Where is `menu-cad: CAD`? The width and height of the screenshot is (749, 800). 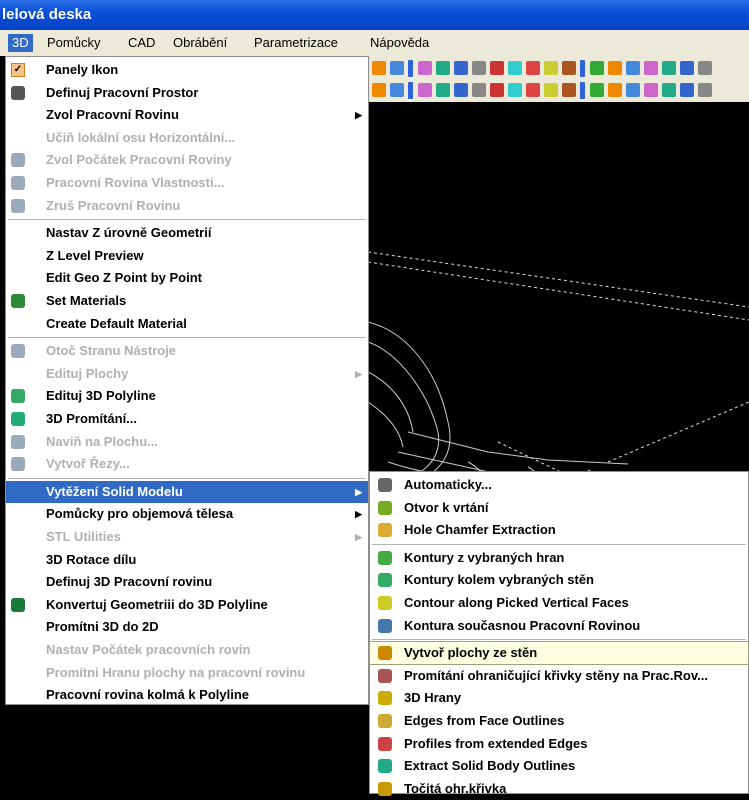
menu-cad: CAD is located at coordinates (141, 43).